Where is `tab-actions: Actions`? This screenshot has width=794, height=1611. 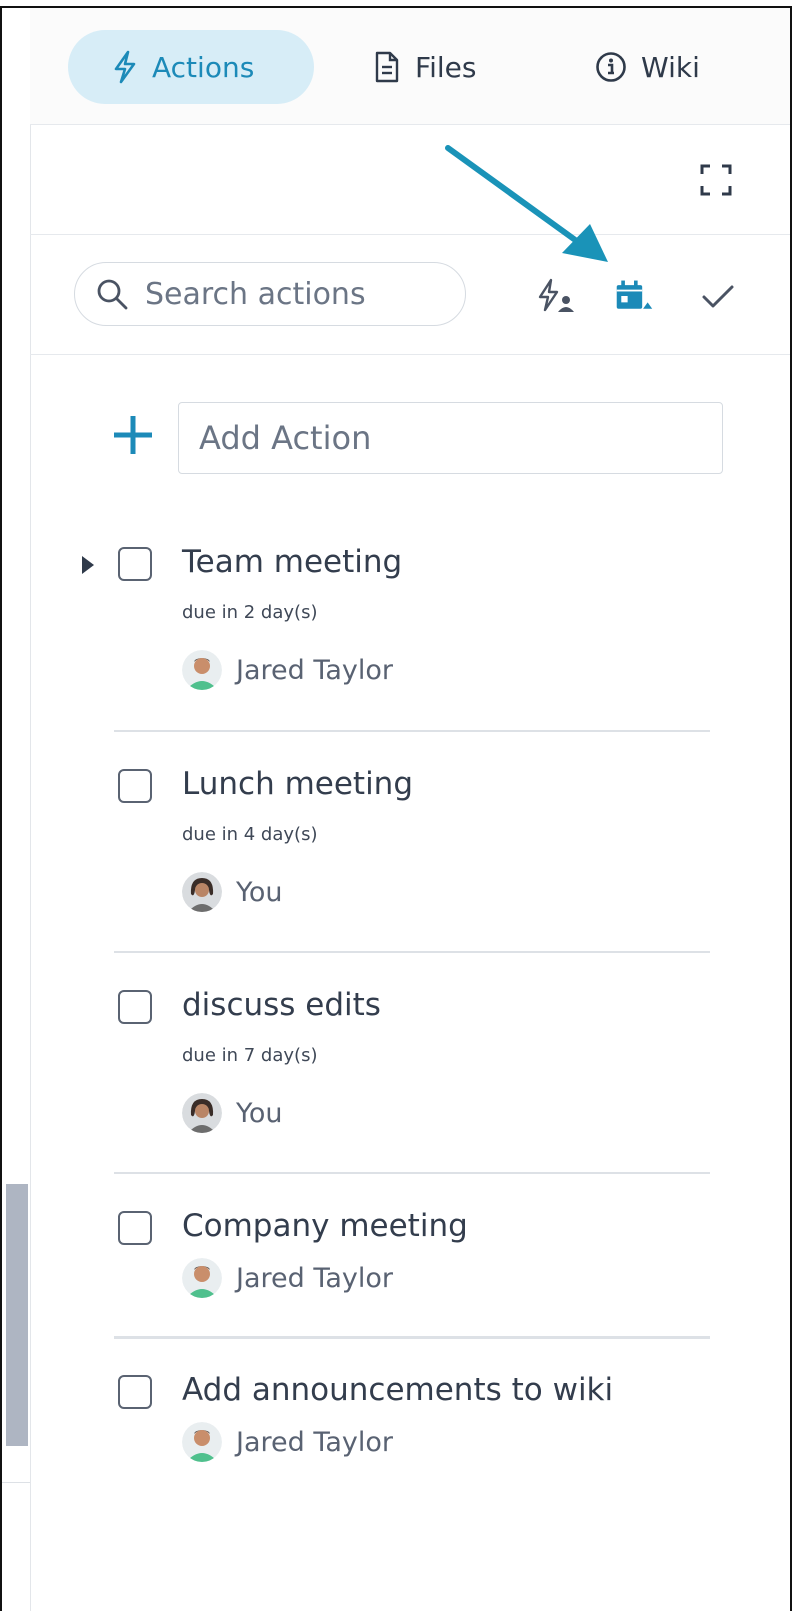
tab-actions: Actions is located at coordinates (191, 67).